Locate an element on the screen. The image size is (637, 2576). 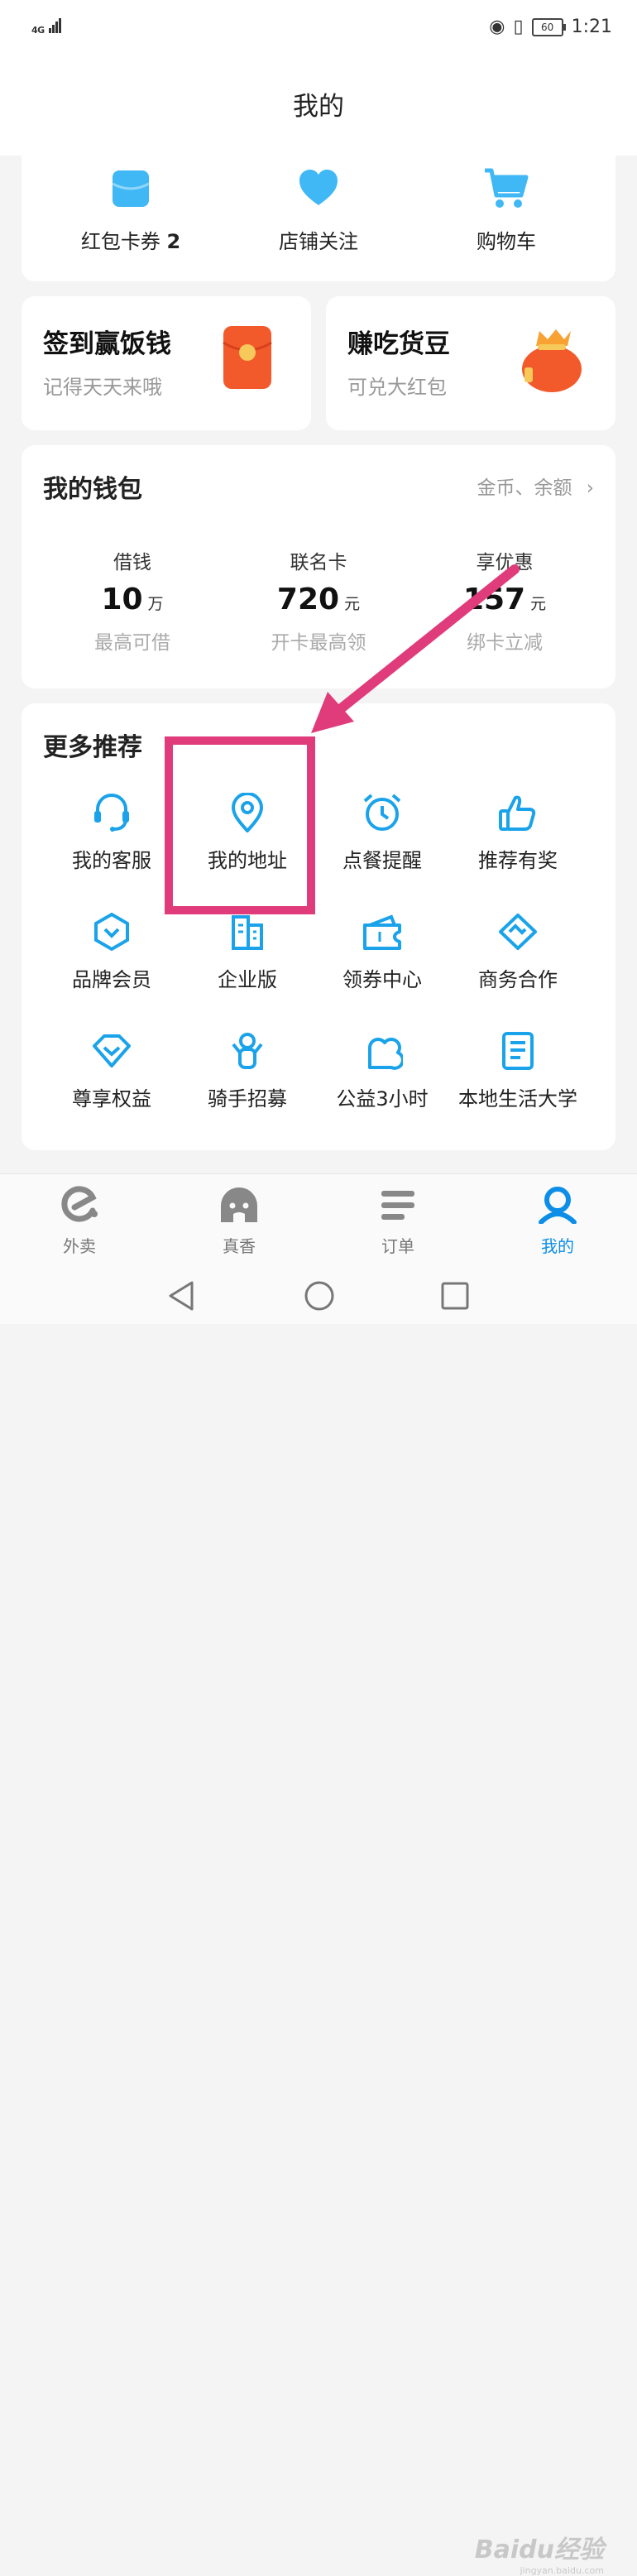
shortcut-label: 购物车 is located at coordinates (506, 241).